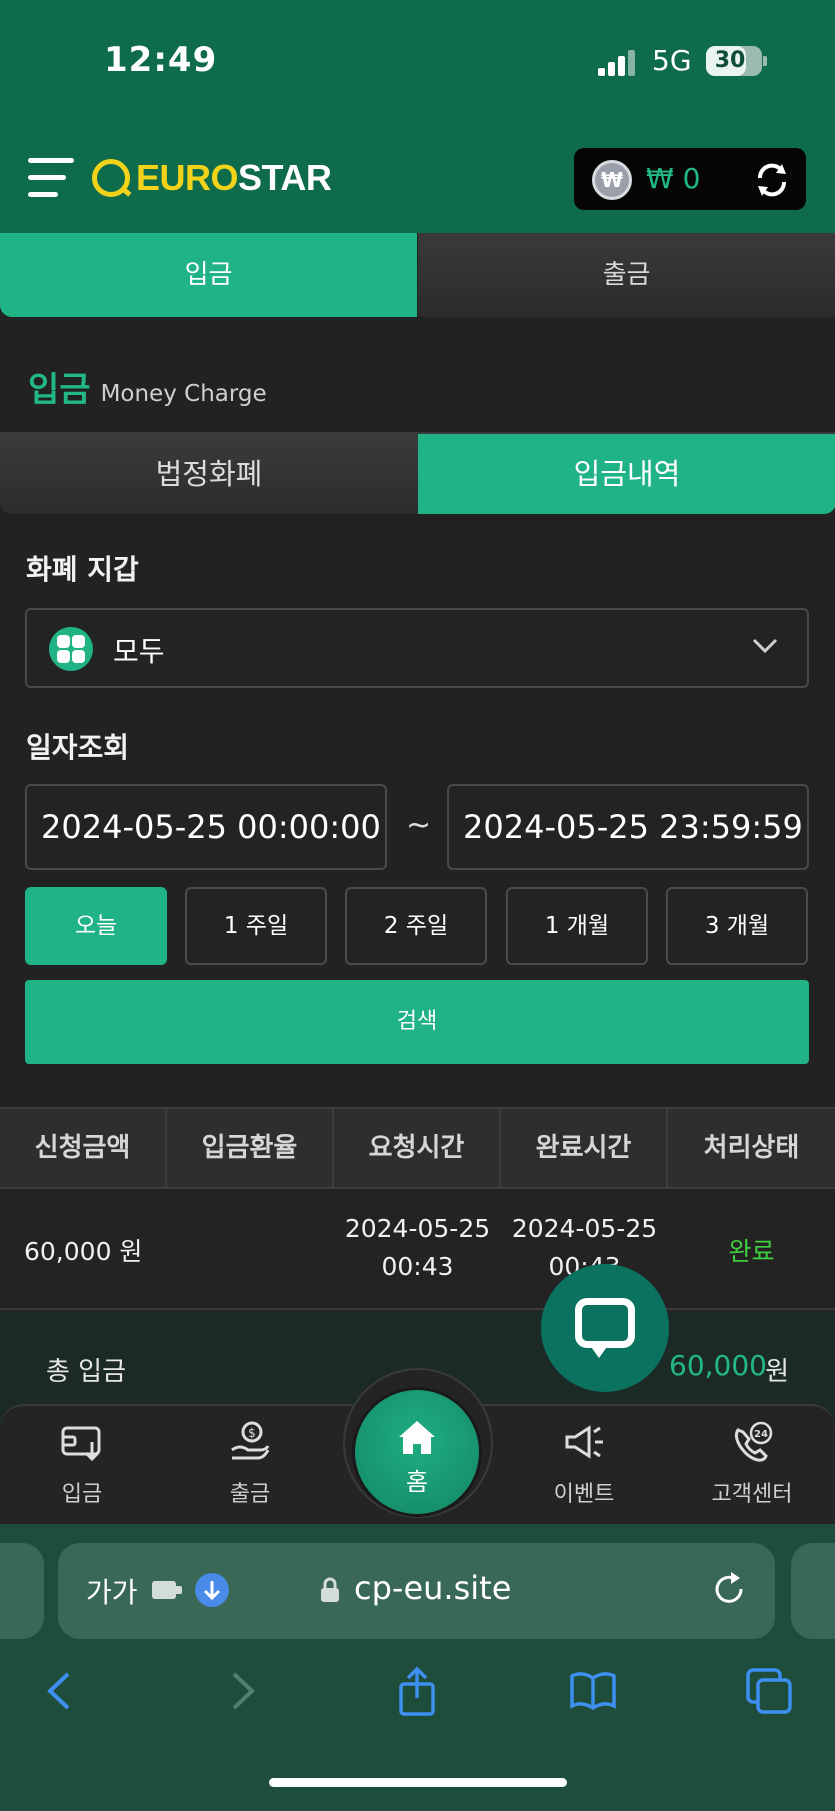  Describe the element at coordinates (765, 646) in the screenshot. I see `chevron-down-icon` at that location.